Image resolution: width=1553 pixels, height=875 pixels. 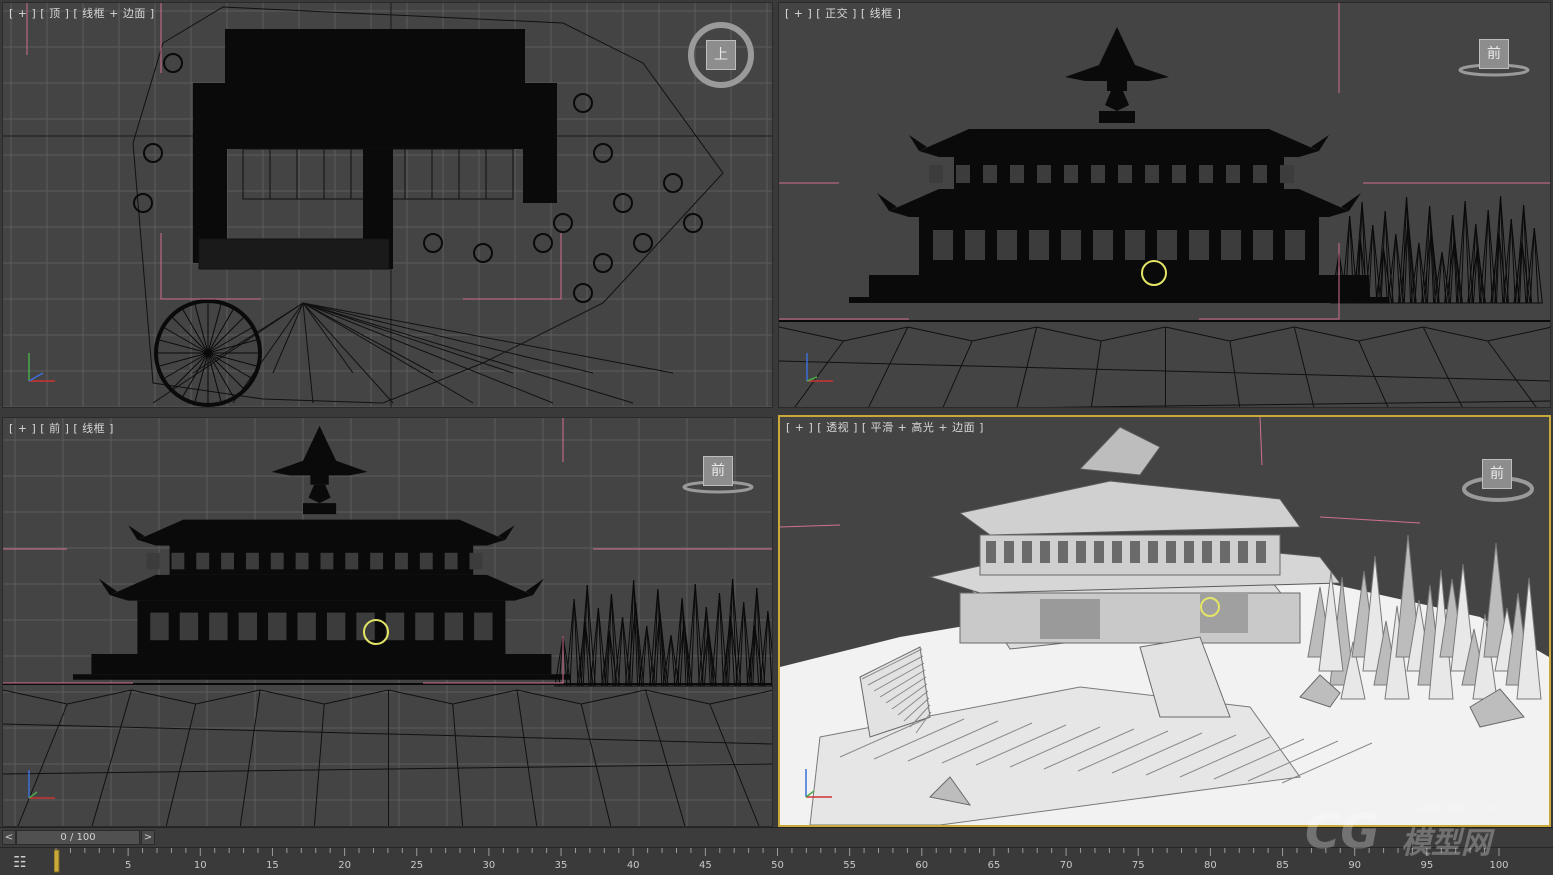 What do you see at coordinates (20, 862) in the screenshot?
I see `key-filter-icon: ☷` at bounding box center [20, 862].